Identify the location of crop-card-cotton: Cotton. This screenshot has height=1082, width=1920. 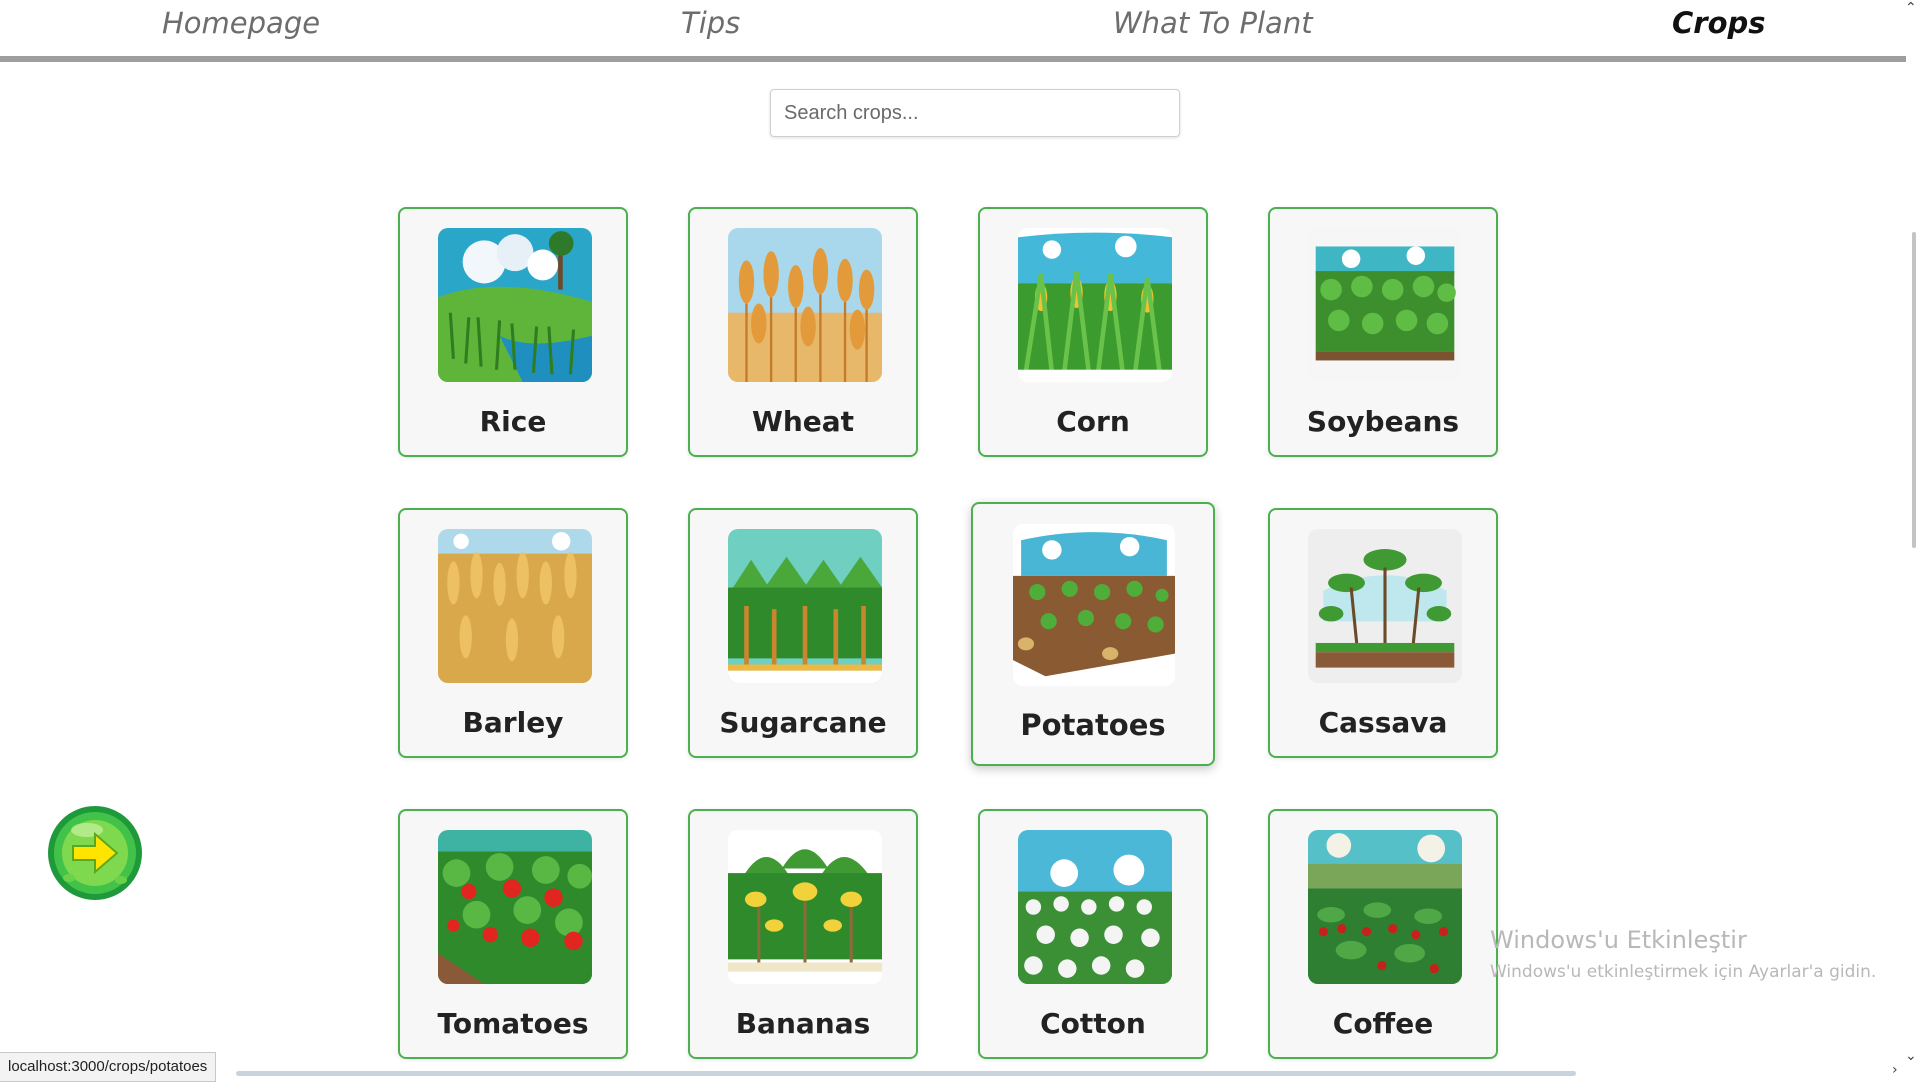
(1093, 934).